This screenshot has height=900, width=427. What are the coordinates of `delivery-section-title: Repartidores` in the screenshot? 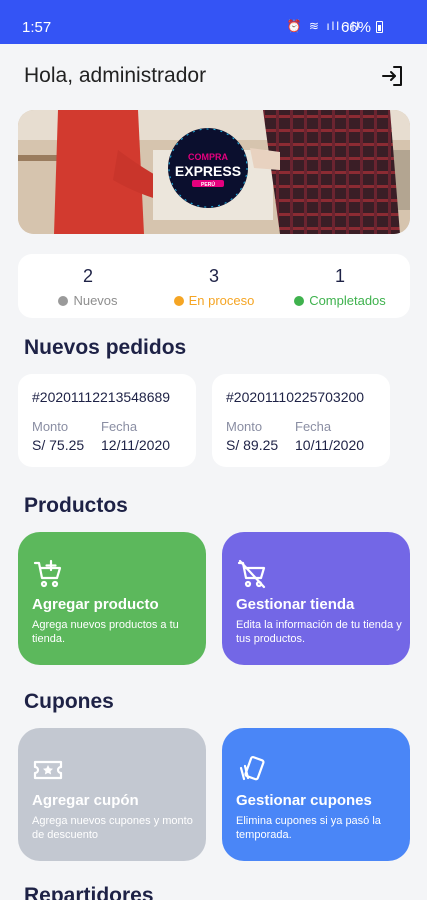 It's located at (89, 892).